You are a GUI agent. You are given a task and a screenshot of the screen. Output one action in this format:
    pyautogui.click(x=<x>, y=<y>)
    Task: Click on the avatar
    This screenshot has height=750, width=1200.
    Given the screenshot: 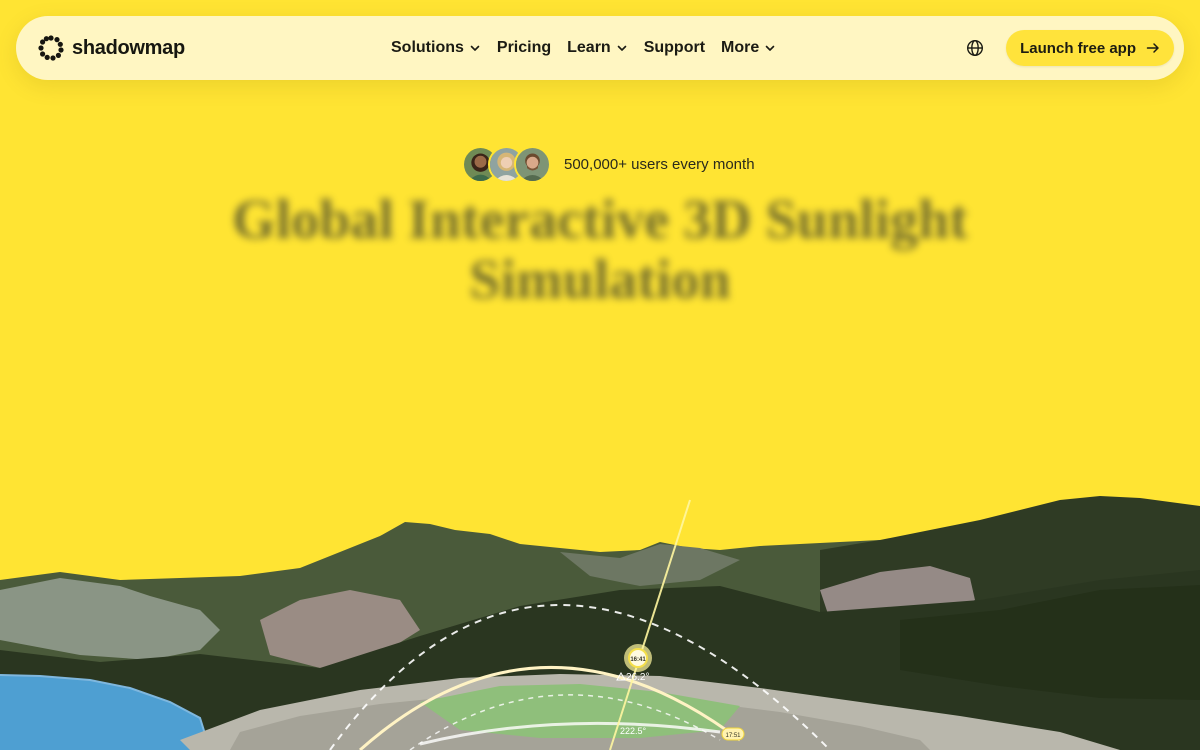 What is the action you would take?
    pyautogui.click(x=532, y=164)
    